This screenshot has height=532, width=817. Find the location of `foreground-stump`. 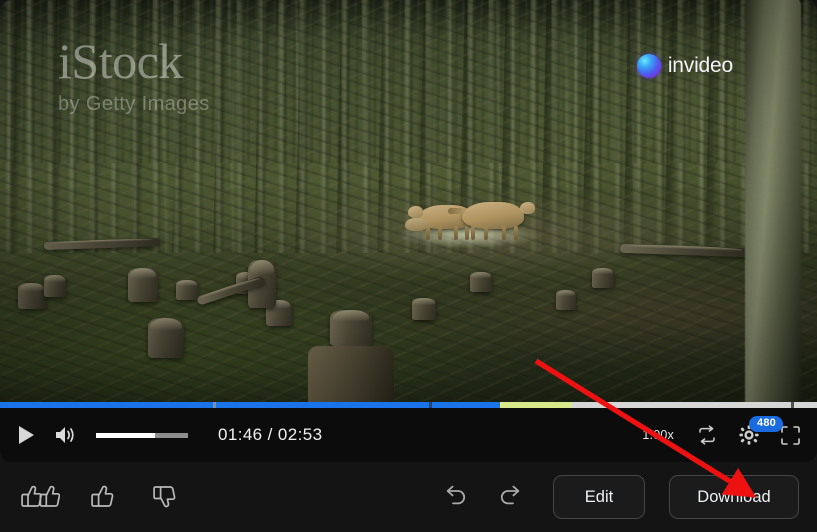

foreground-stump is located at coordinates (351, 377).